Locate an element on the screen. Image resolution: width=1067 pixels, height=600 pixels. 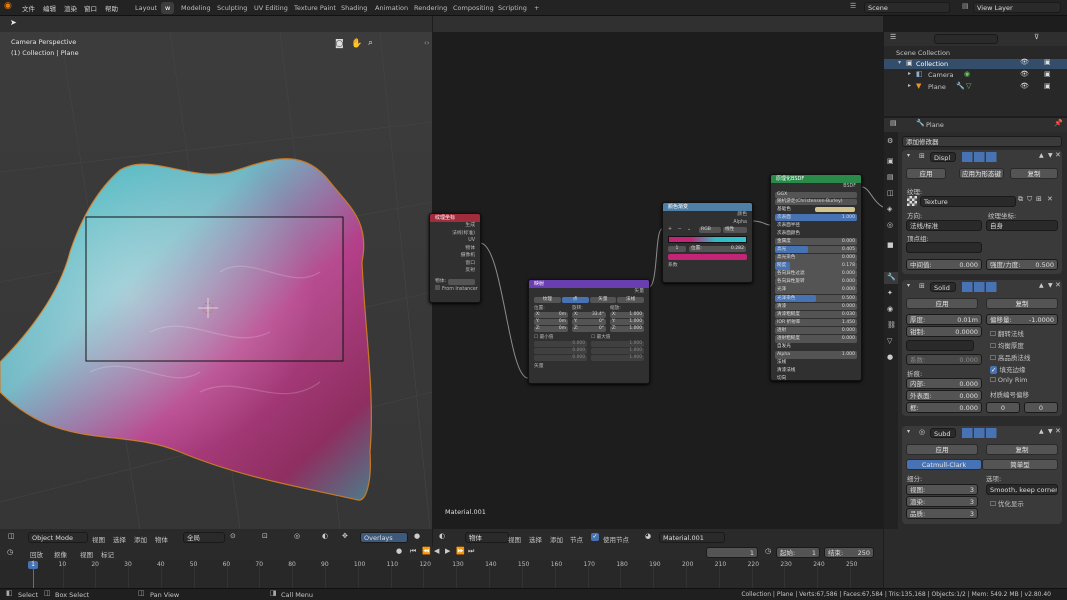
plane-visibility-icon: 👁 is located at coordinates (1024, 86).